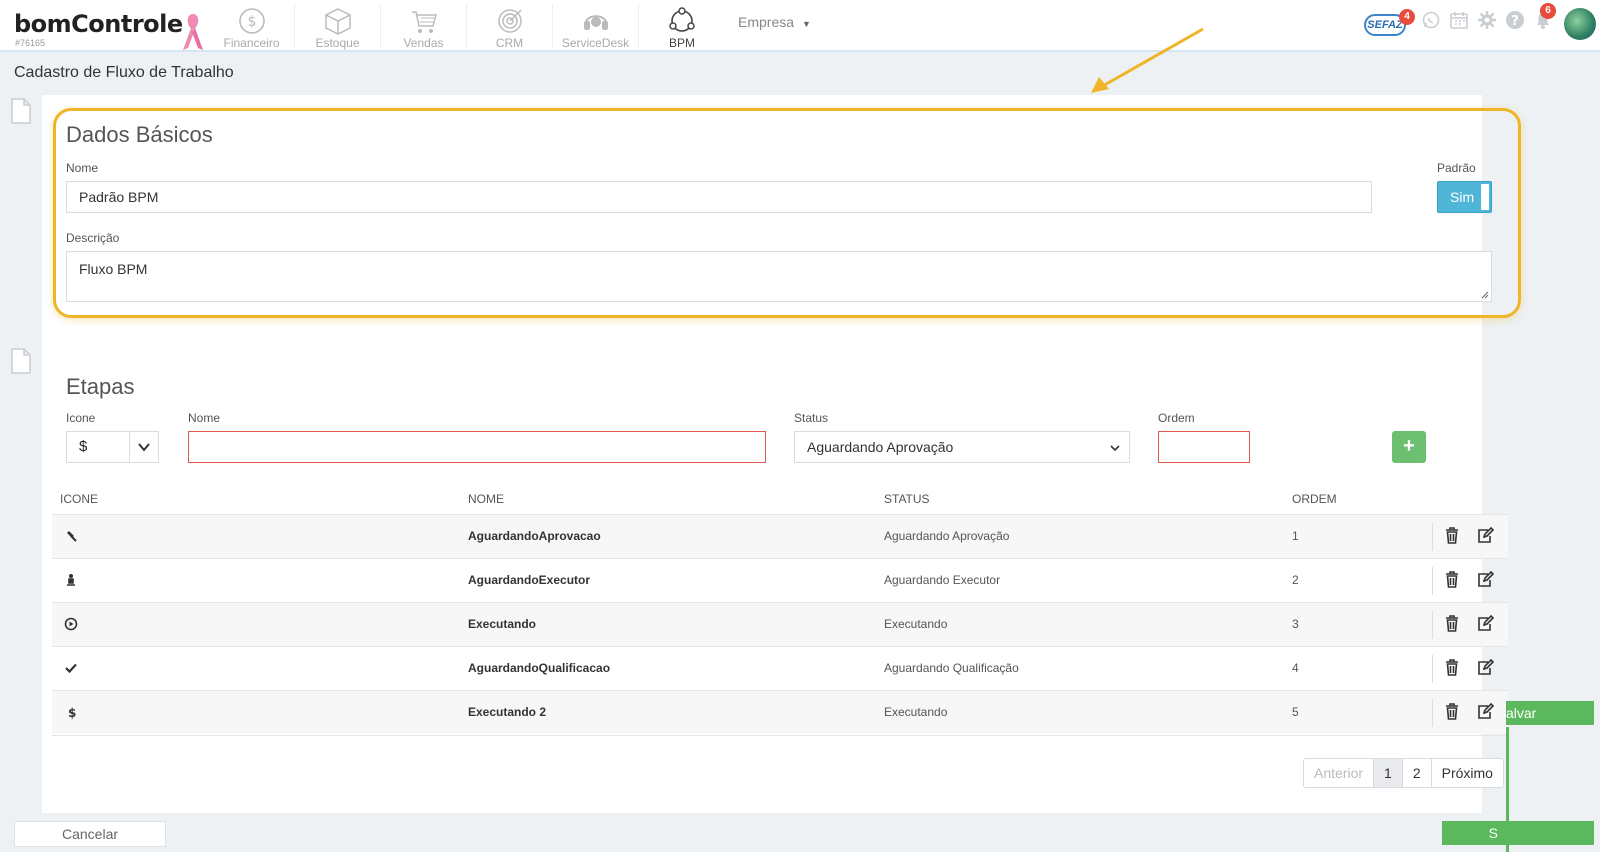 Image resolution: width=1600 pixels, height=852 pixels. What do you see at coordinates (509, 43) in the screenshot?
I see `nav-label: CRM` at bounding box center [509, 43].